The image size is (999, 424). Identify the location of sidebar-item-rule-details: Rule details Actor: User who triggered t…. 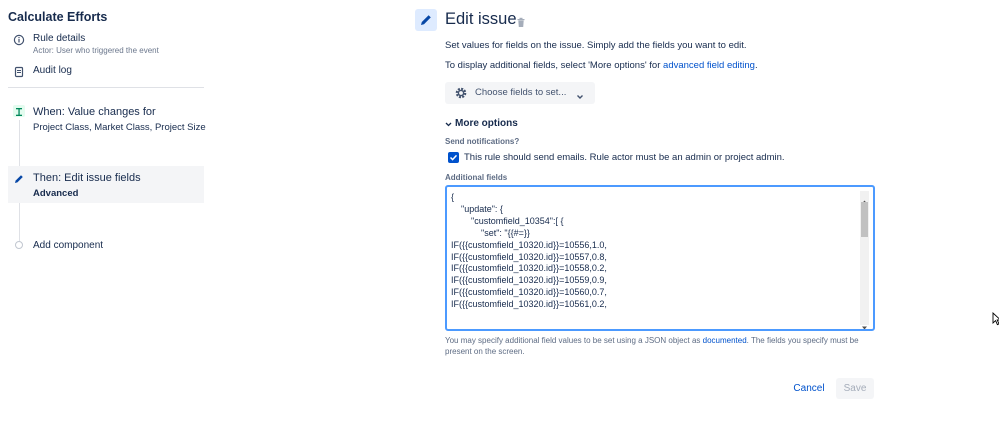
(108, 45).